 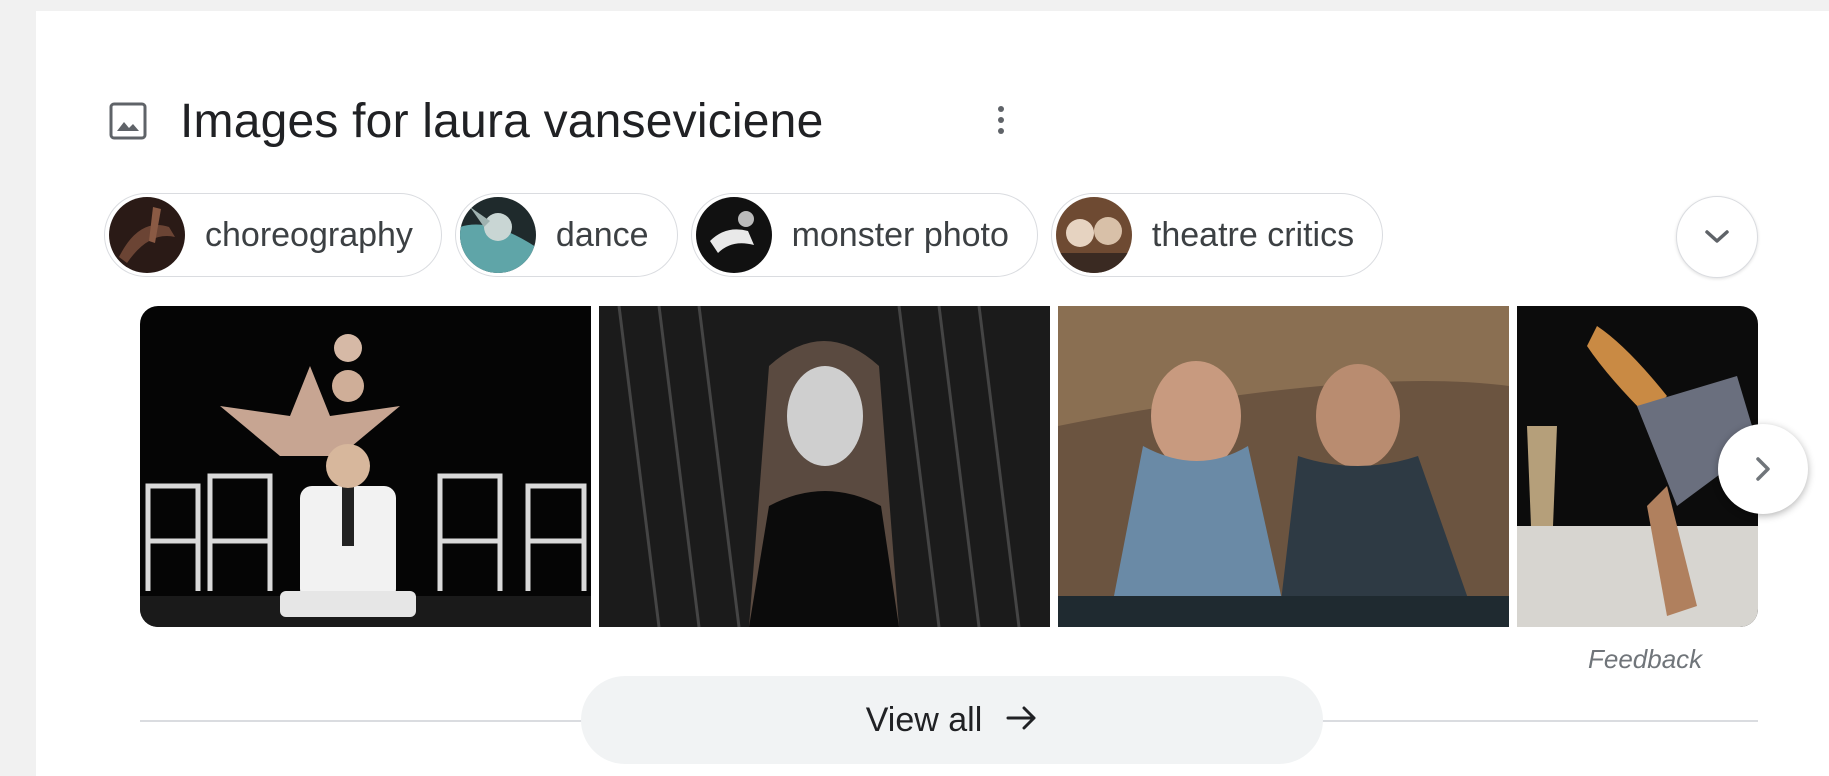 I want to click on chip-dance: dance, so click(x=566, y=235).